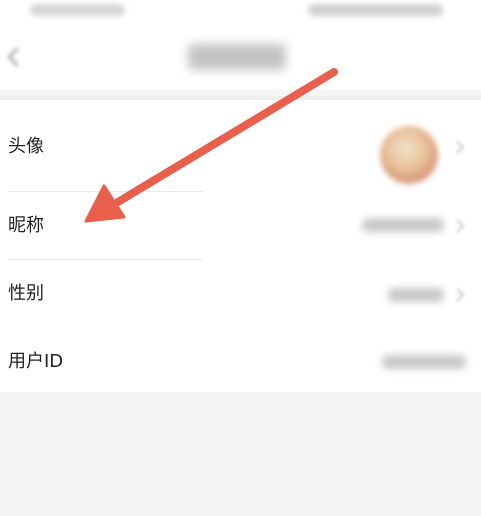 The image size is (481, 516). I want to click on user-id-row: 用户ID, so click(240, 359).